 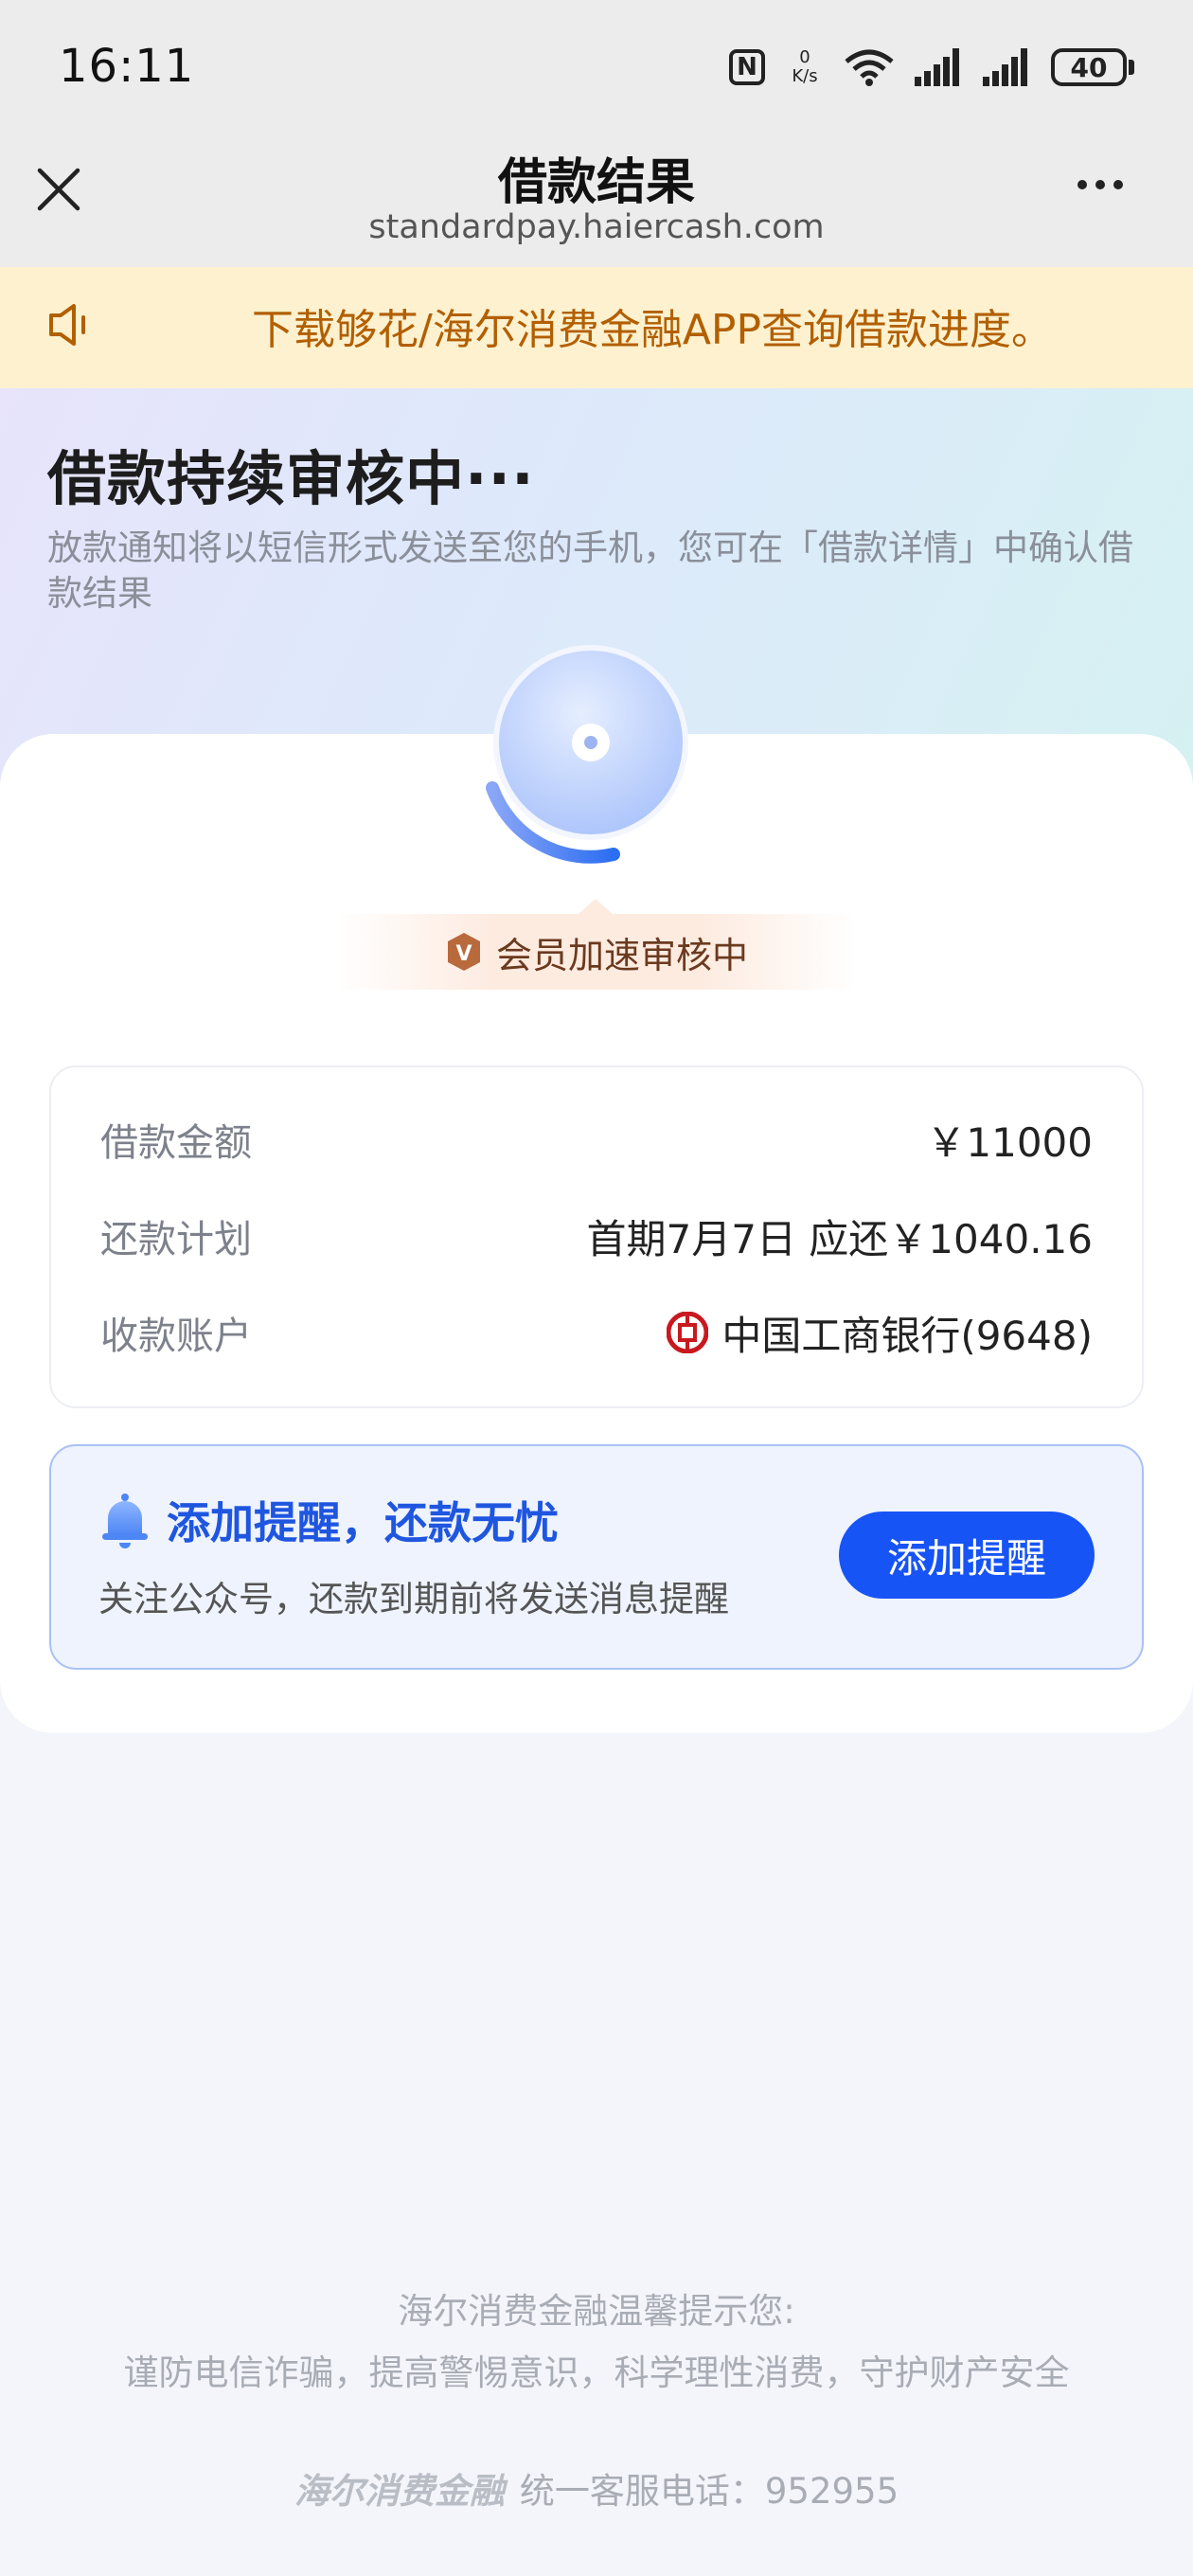 I want to click on wifi-icon, so click(x=869, y=67).